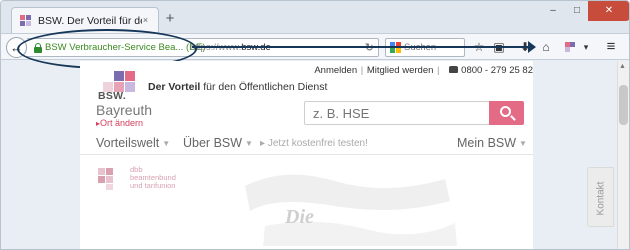 This screenshot has width=630, height=250. Describe the element at coordinates (570, 47) in the screenshot. I see `addon-icon` at that location.